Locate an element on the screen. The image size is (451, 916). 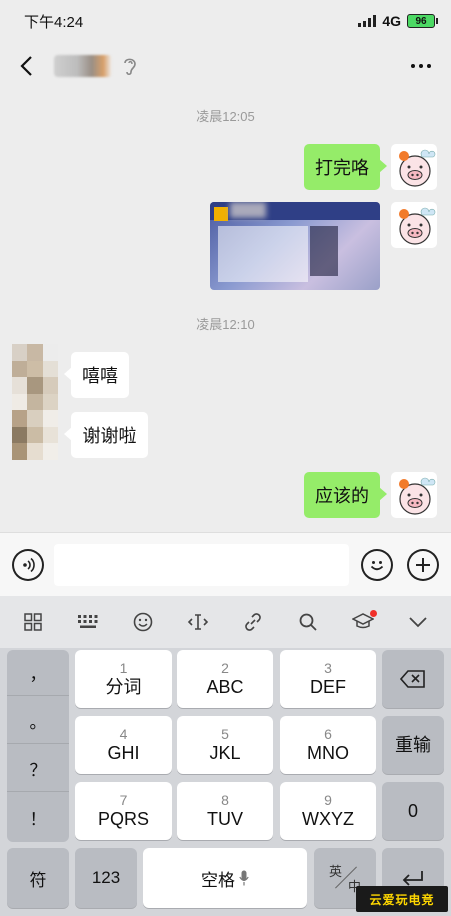
plus-icon is located at coordinates (423, 564).